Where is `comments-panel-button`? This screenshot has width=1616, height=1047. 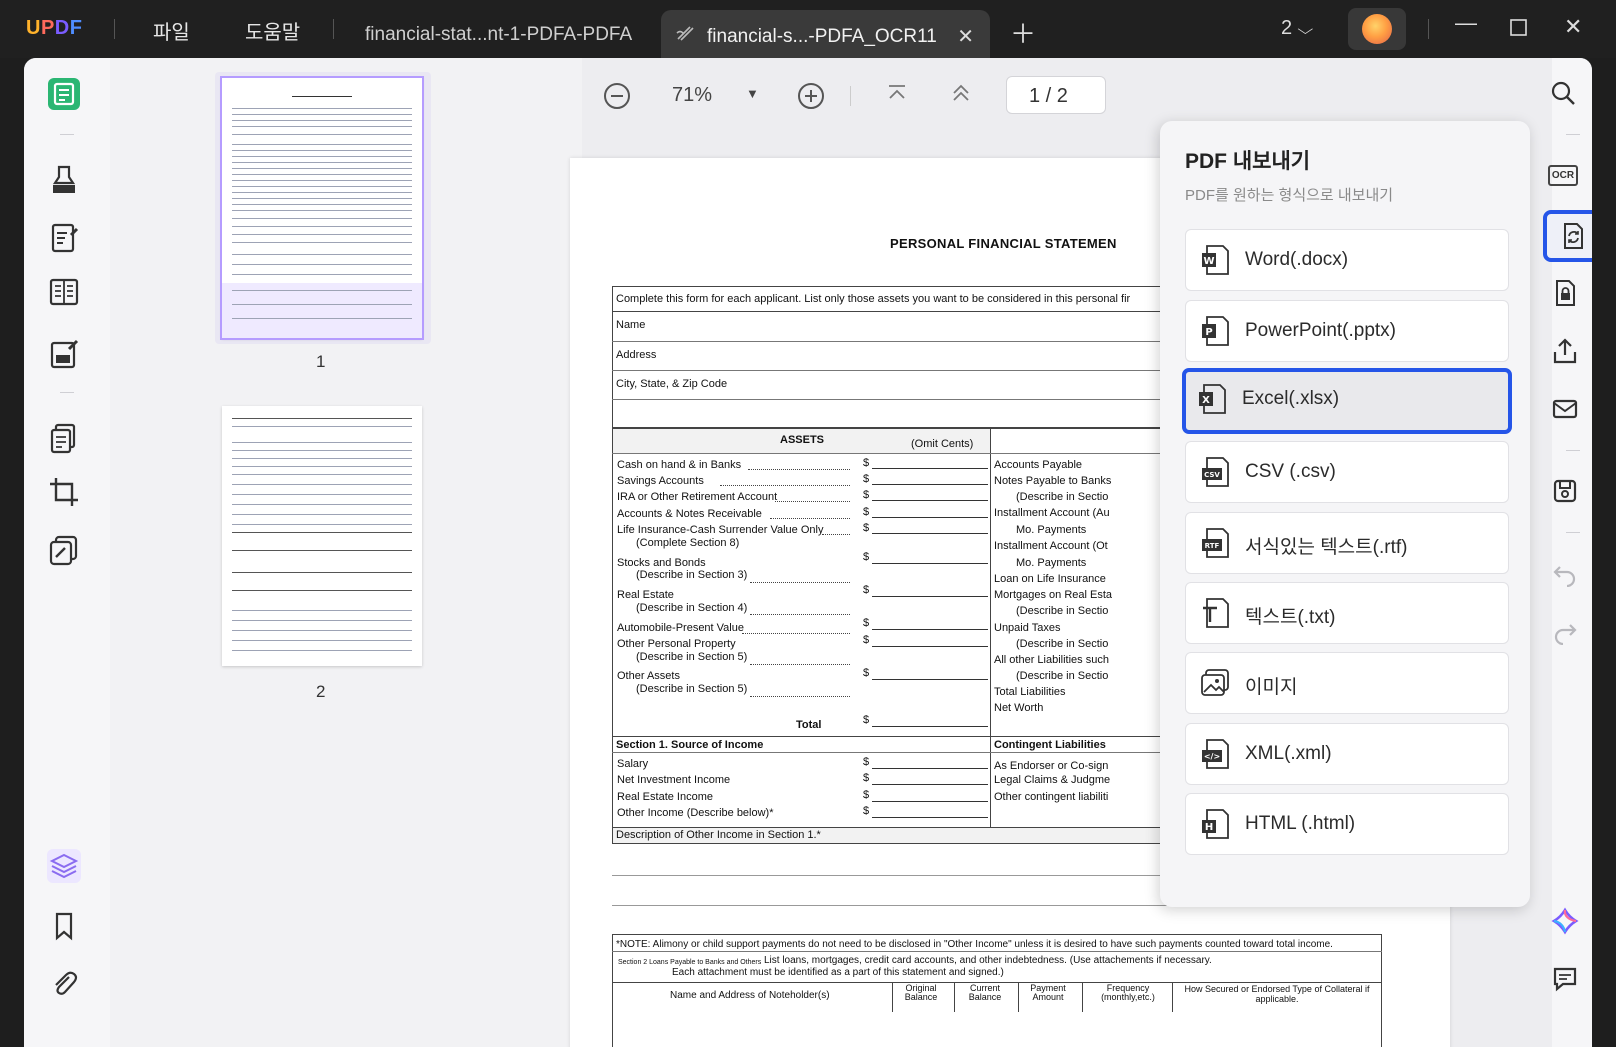
comments-panel-button is located at coordinates (1565, 979).